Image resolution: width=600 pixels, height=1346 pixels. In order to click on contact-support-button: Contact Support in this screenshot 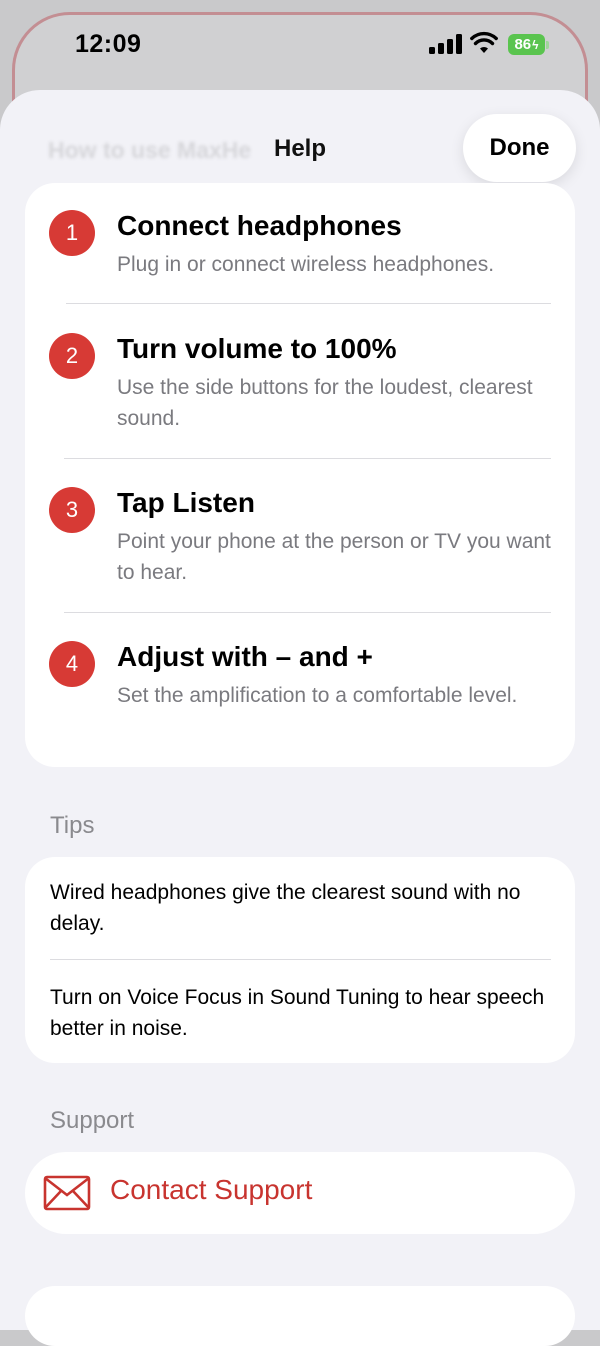, I will do `click(300, 1193)`.